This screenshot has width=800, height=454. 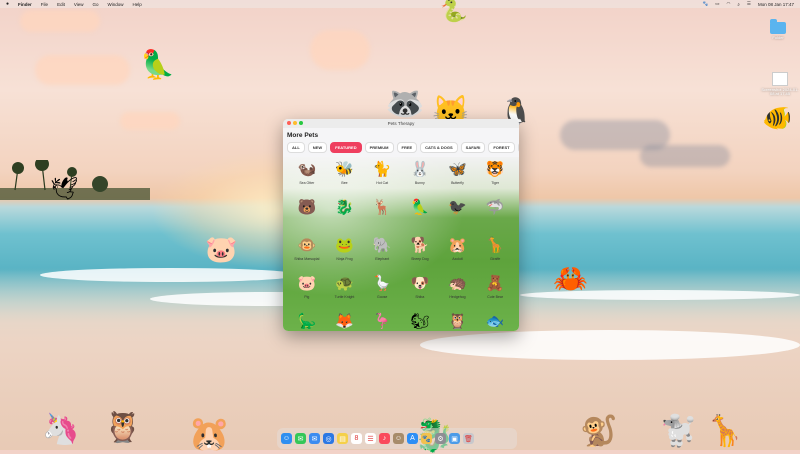 I want to click on category-chip: CATS & DOGS, so click(x=439, y=147).